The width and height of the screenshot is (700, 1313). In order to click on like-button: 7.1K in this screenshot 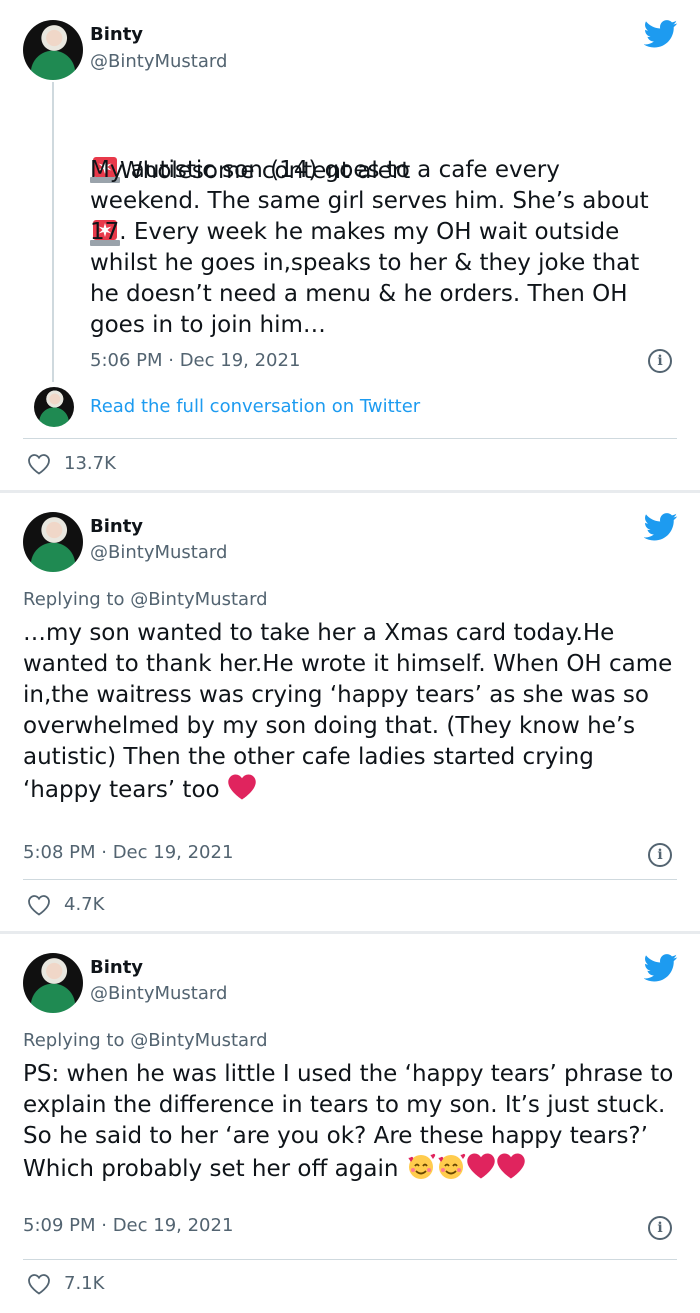, I will do `click(65, 1284)`.